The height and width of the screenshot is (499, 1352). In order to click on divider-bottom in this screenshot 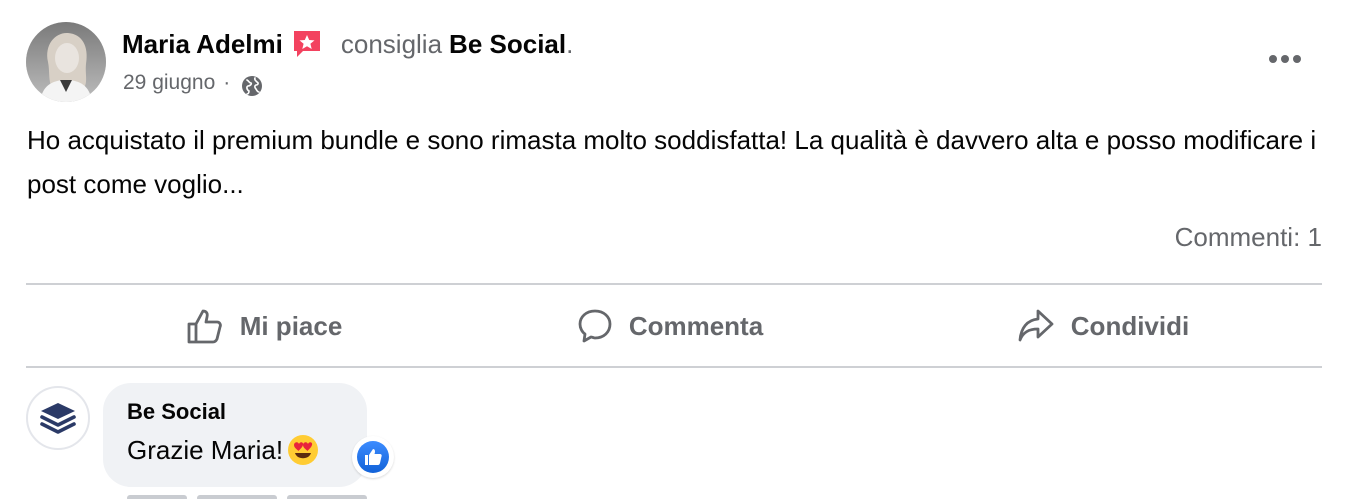, I will do `click(674, 367)`.